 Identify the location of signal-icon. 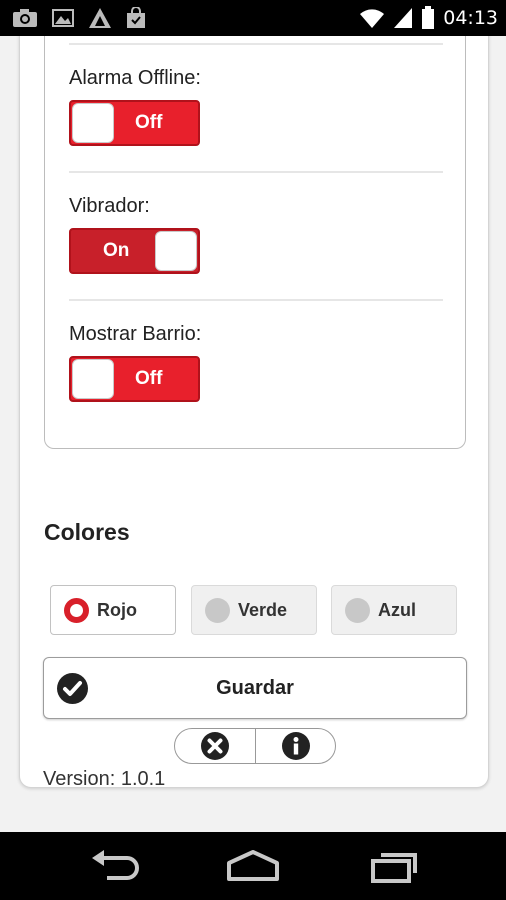
(403, 18).